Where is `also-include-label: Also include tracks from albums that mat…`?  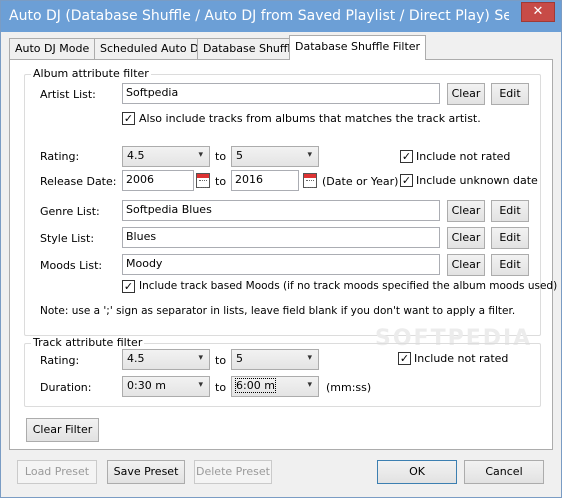 also-include-label: Also include tracks from albums that mat… is located at coordinates (310, 118).